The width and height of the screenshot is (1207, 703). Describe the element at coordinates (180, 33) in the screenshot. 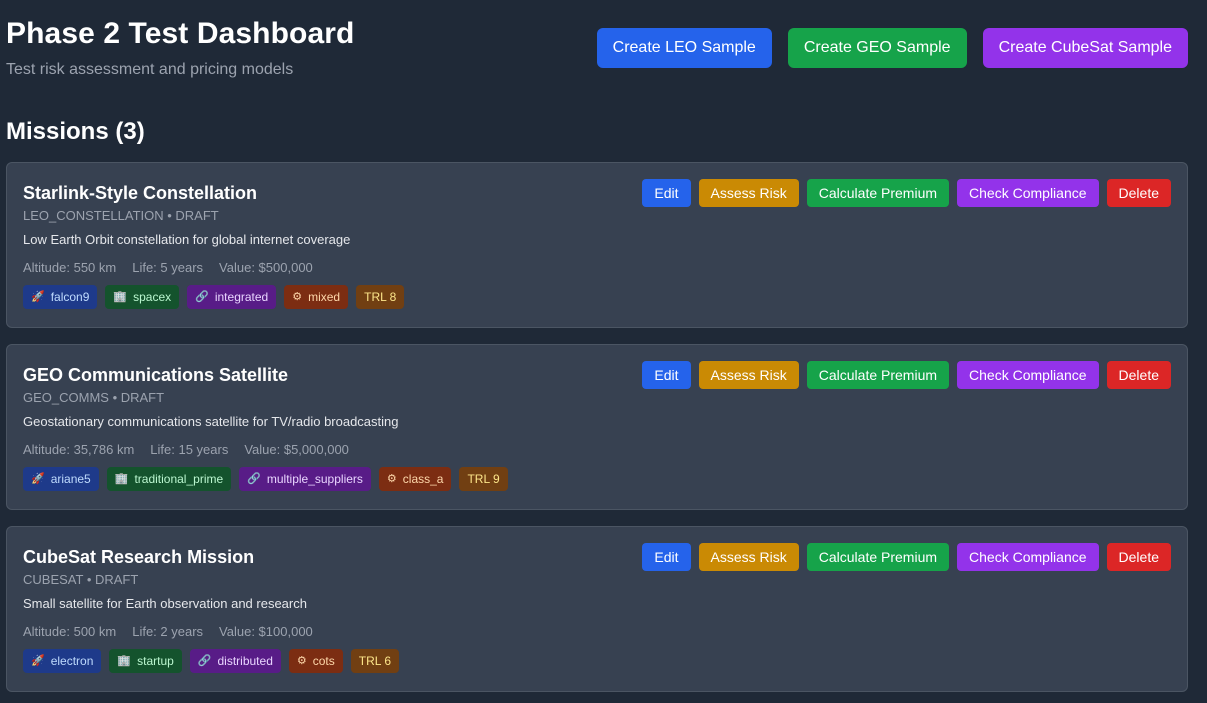

I see `page-title: Phase 2 Test Dashboard` at that location.